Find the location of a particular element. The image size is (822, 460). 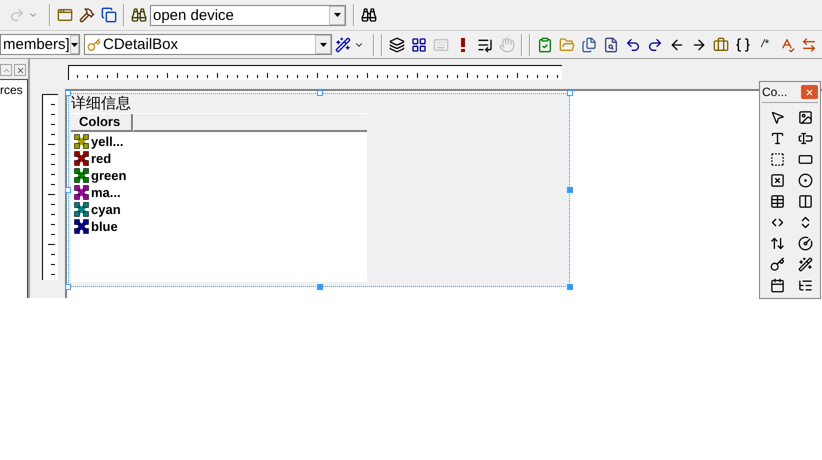

copy-icon is located at coordinates (589, 44).